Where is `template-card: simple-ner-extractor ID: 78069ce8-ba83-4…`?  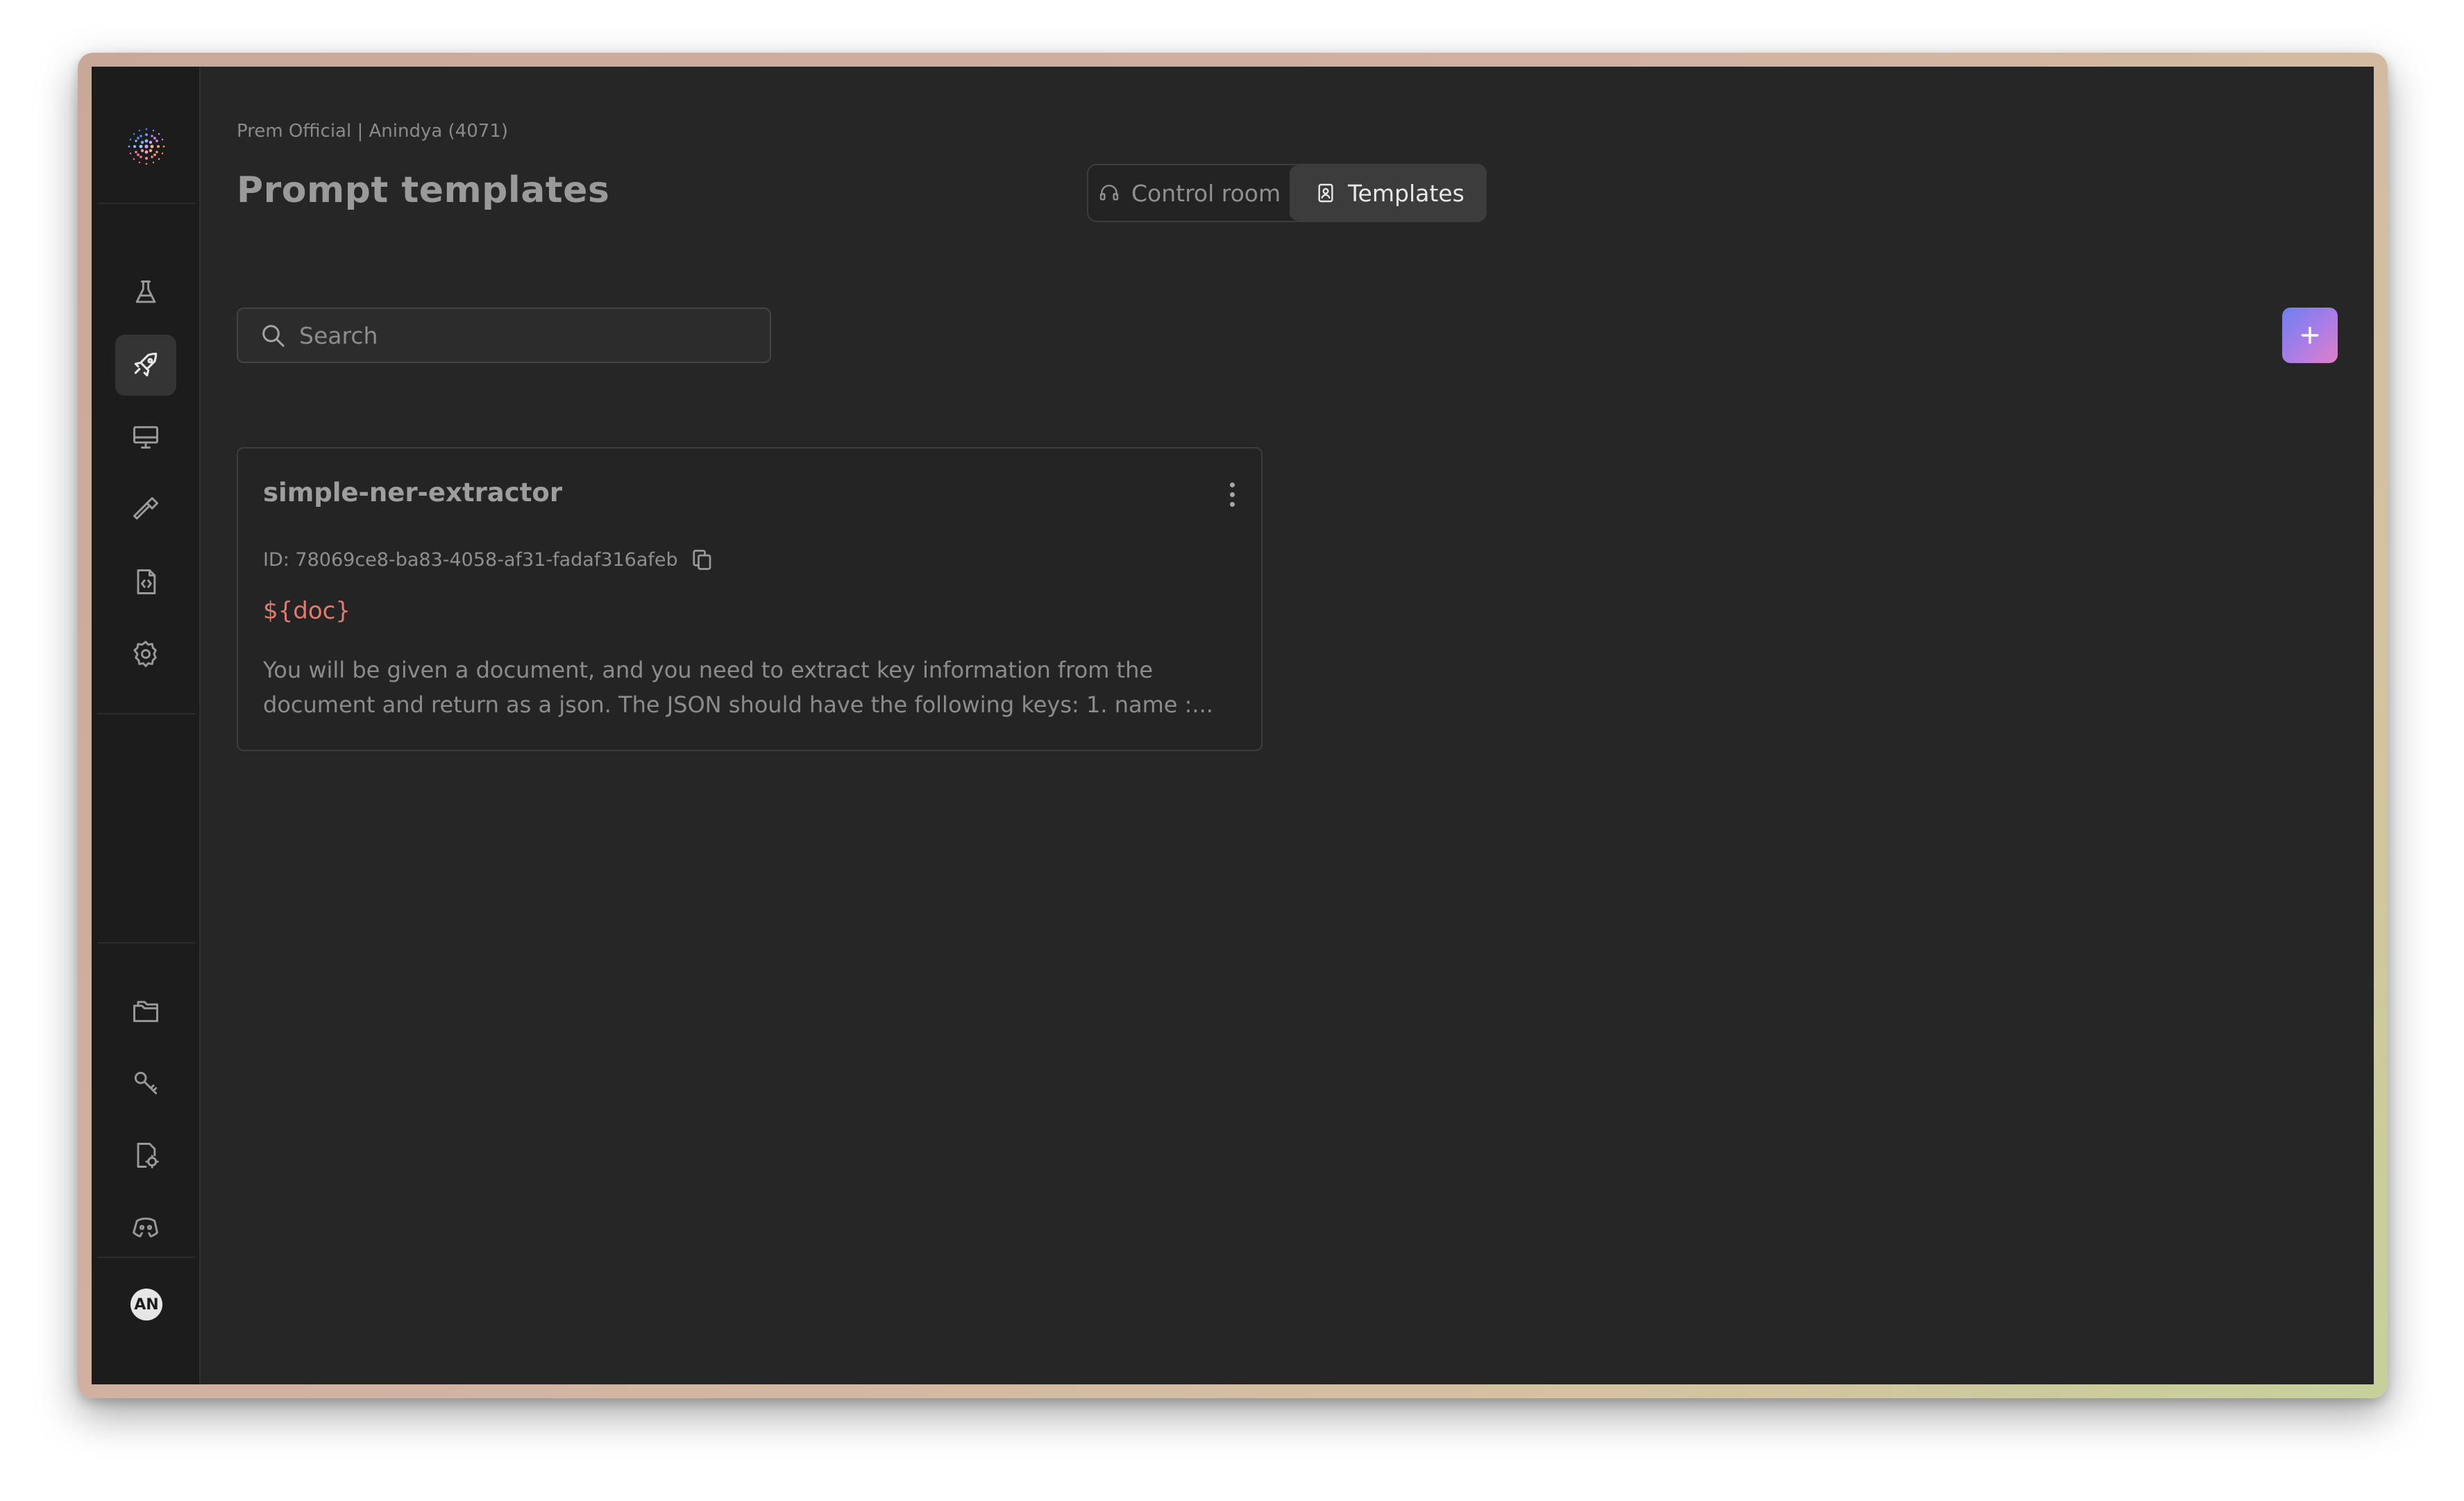
template-card: simple-ner-extractor ID: 78069ce8-ba83-4… is located at coordinates (750, 599).